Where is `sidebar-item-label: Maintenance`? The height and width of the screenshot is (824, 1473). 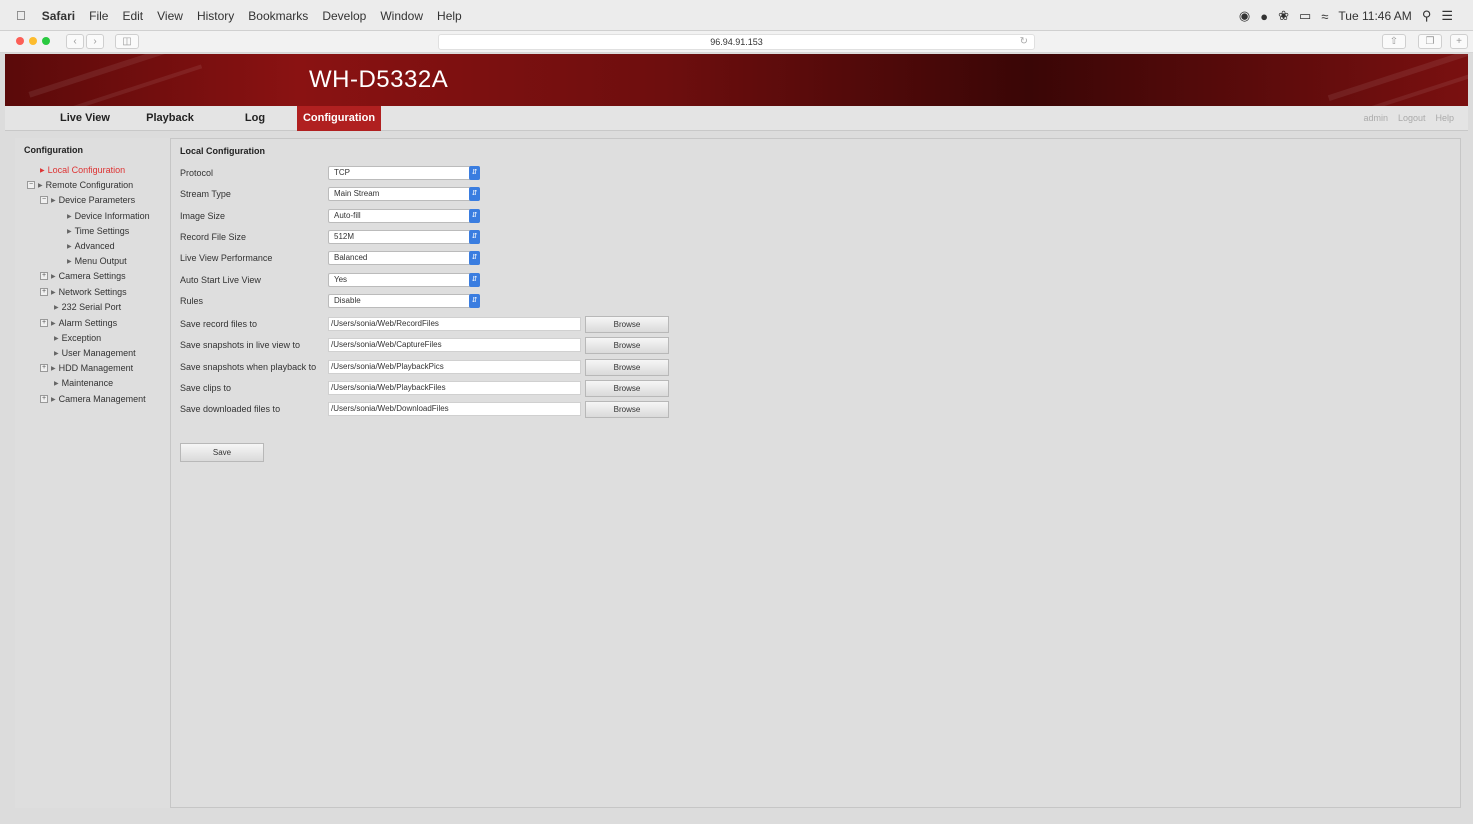 sidebar-item-label: Maintenance is located at coordinates (87, 383).